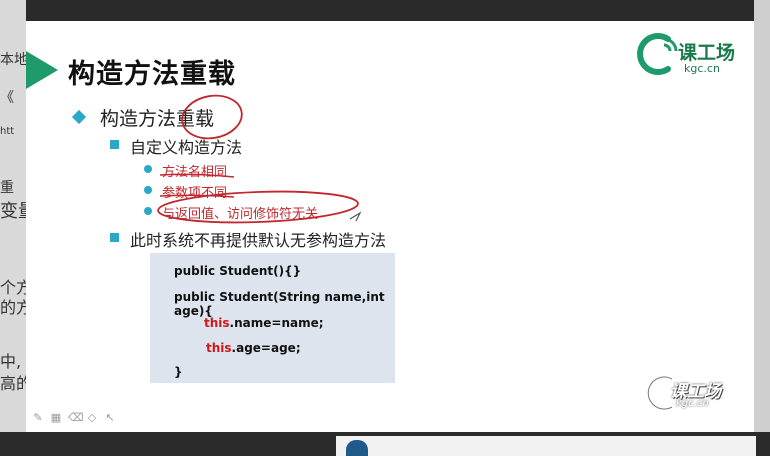 This screenshot has height=456, width=770. What do you see at coordinates (92, 418) in the screenshot?
I see `shape-icon: ◇` at bounding box center [92, 418].